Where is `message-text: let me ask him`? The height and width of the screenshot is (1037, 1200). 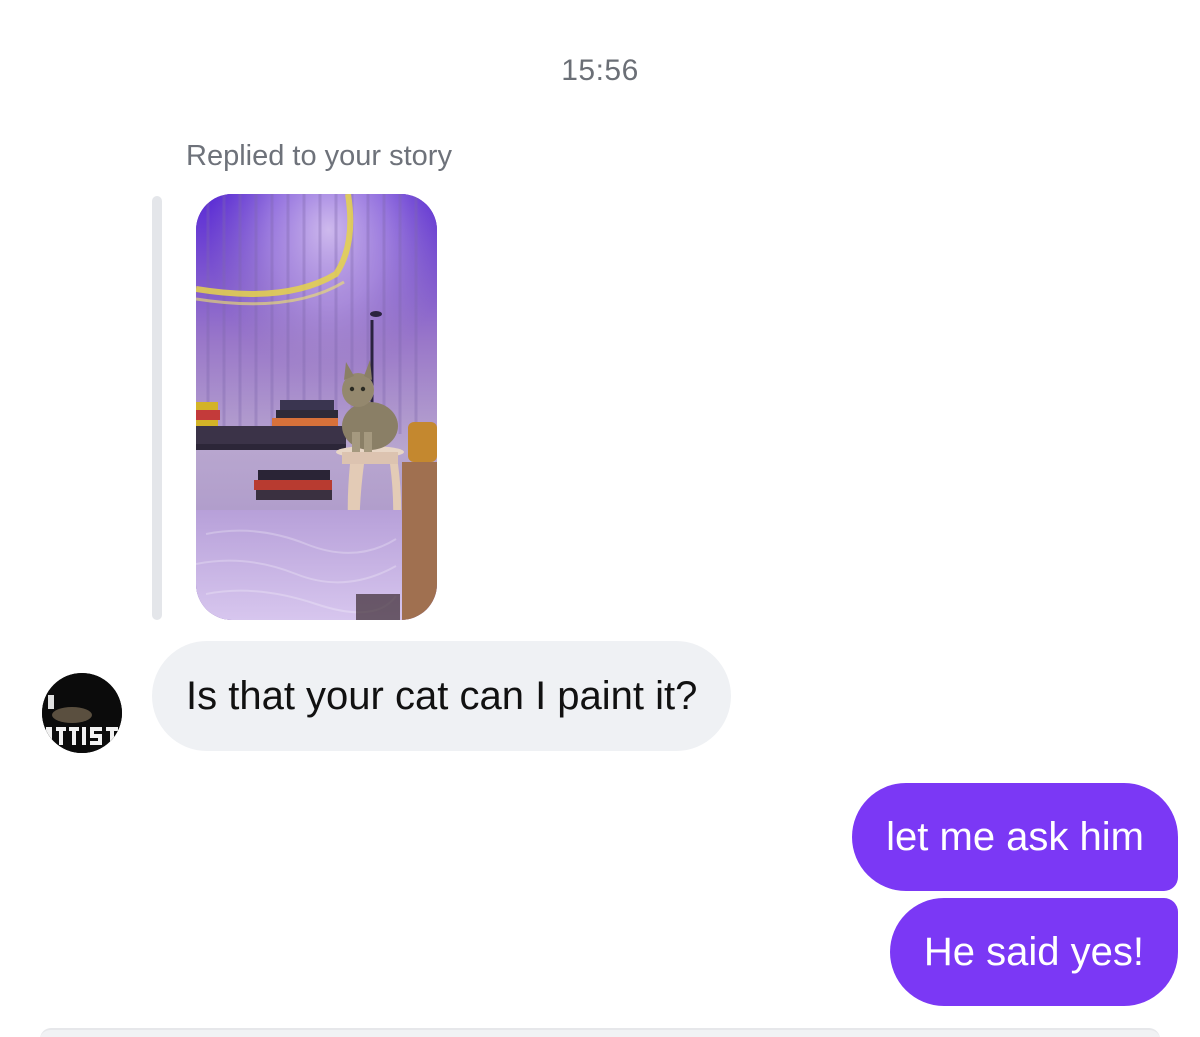
message-text: let me ask him is located at coordinates (1015, 837).